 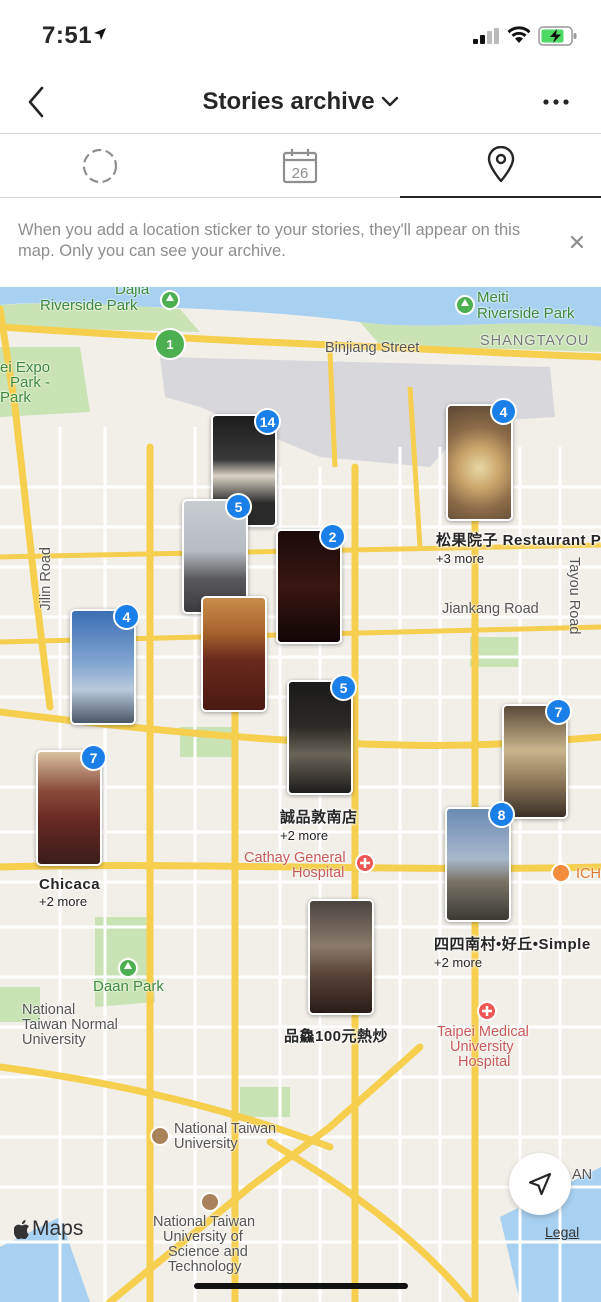 I want to click on location-arrow-icon, so click(x=100, y=34).